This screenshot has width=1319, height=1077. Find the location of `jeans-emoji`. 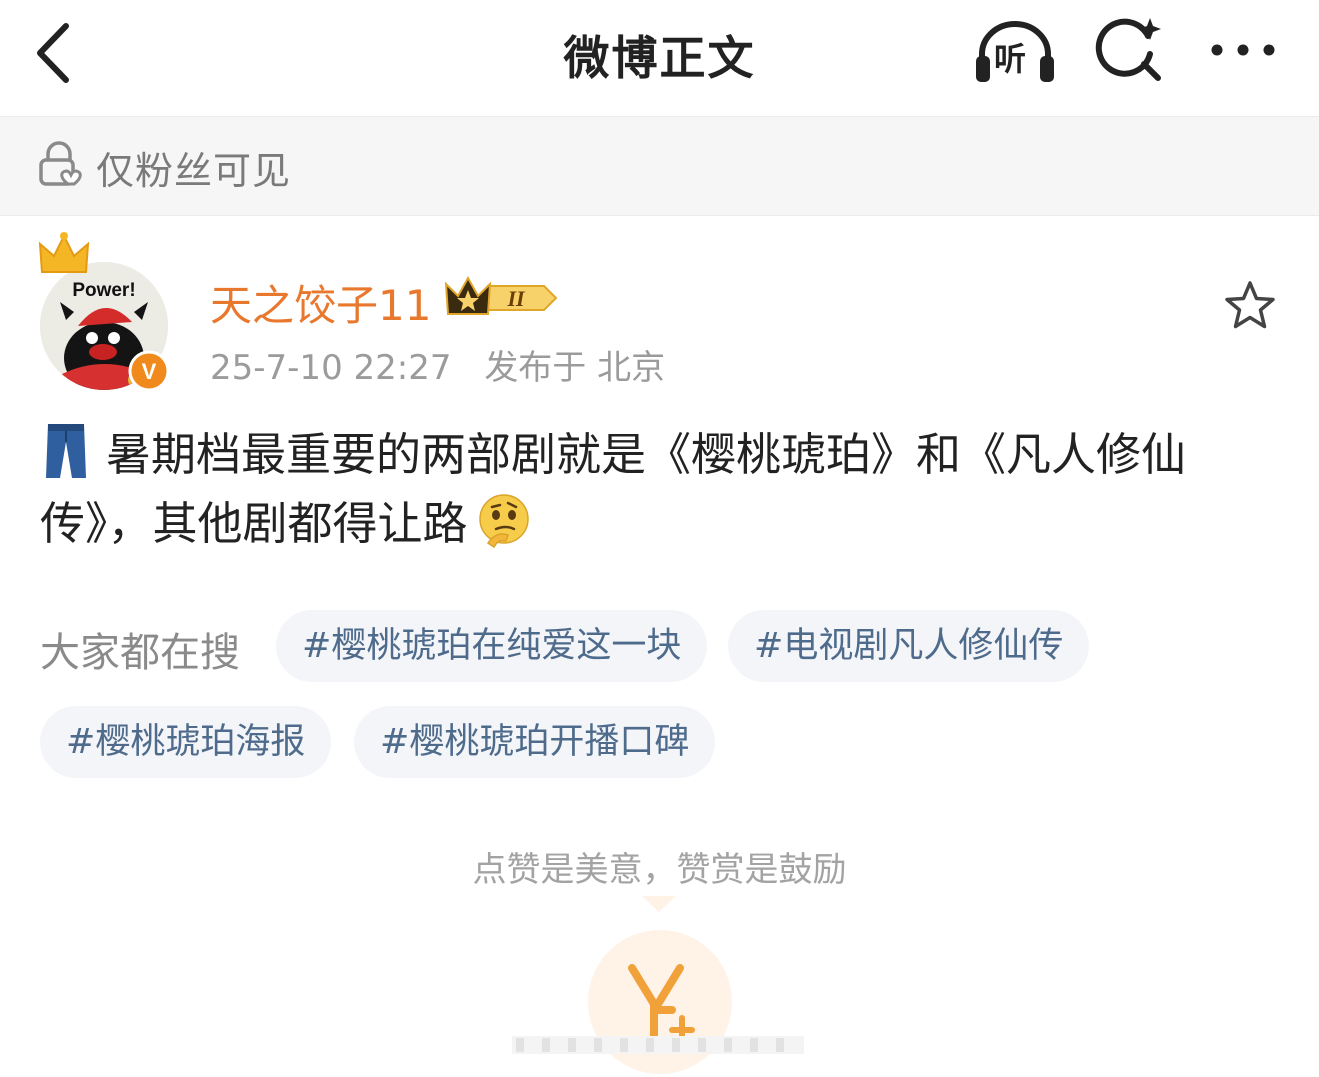

jeans-emoji is located at coordinates (66, 451).